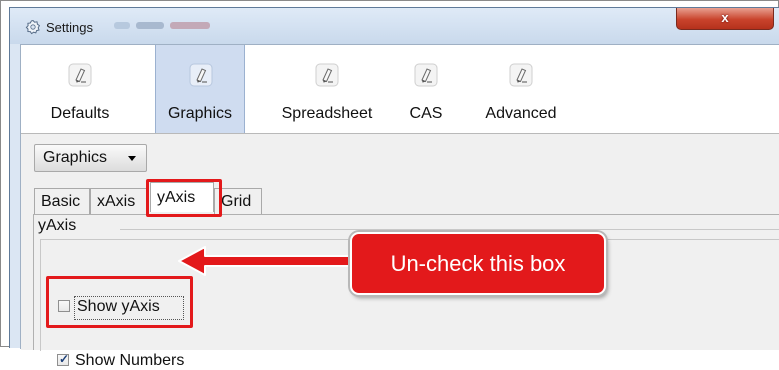 This screenshot has width=779, height=370. I want to click on callout-text: Un-check this box, so click(478, 263).